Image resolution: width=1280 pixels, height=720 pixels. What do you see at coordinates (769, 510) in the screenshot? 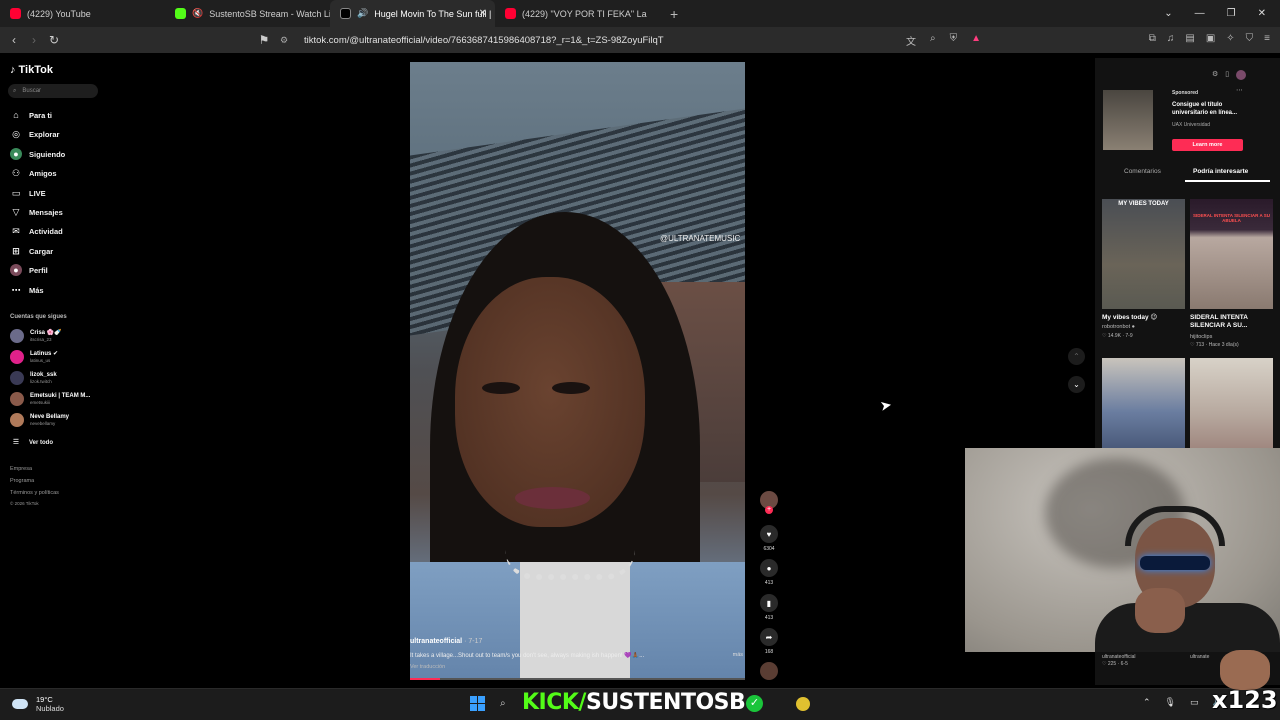
I see `follow-plus-icon: +` at bounding box center [769, 510].